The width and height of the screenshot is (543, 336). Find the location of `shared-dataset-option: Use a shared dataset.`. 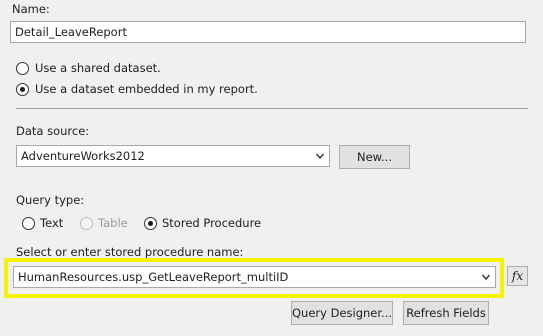

shared-dataset-option: Use a shared dataset. is located at coordinates (146, 69).